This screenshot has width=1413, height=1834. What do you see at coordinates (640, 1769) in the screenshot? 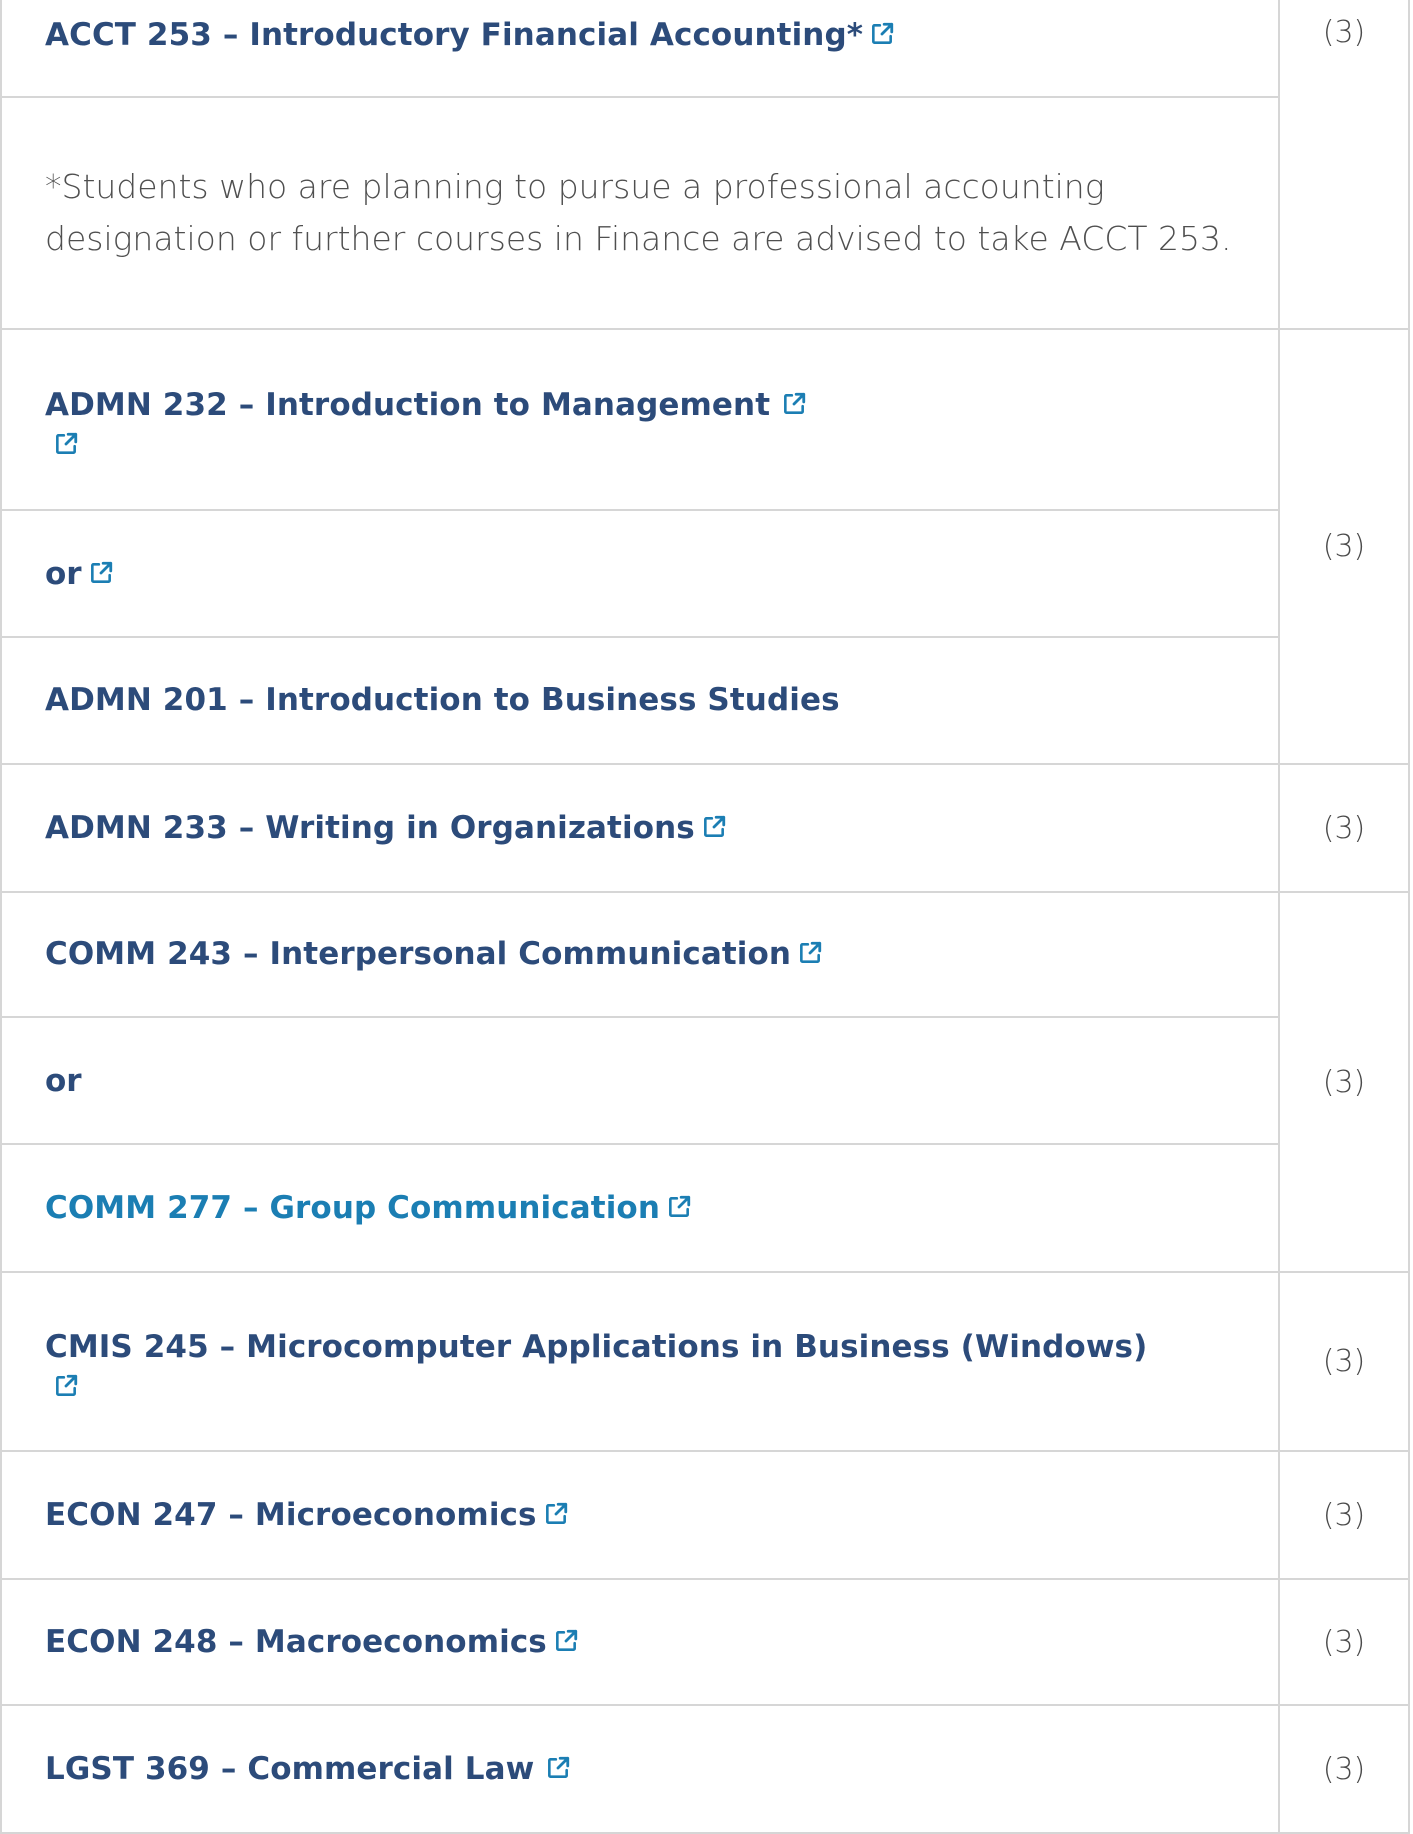
I see `course-cell: LGST 369 – Commercial Law` at bounding box center [640, 1769].